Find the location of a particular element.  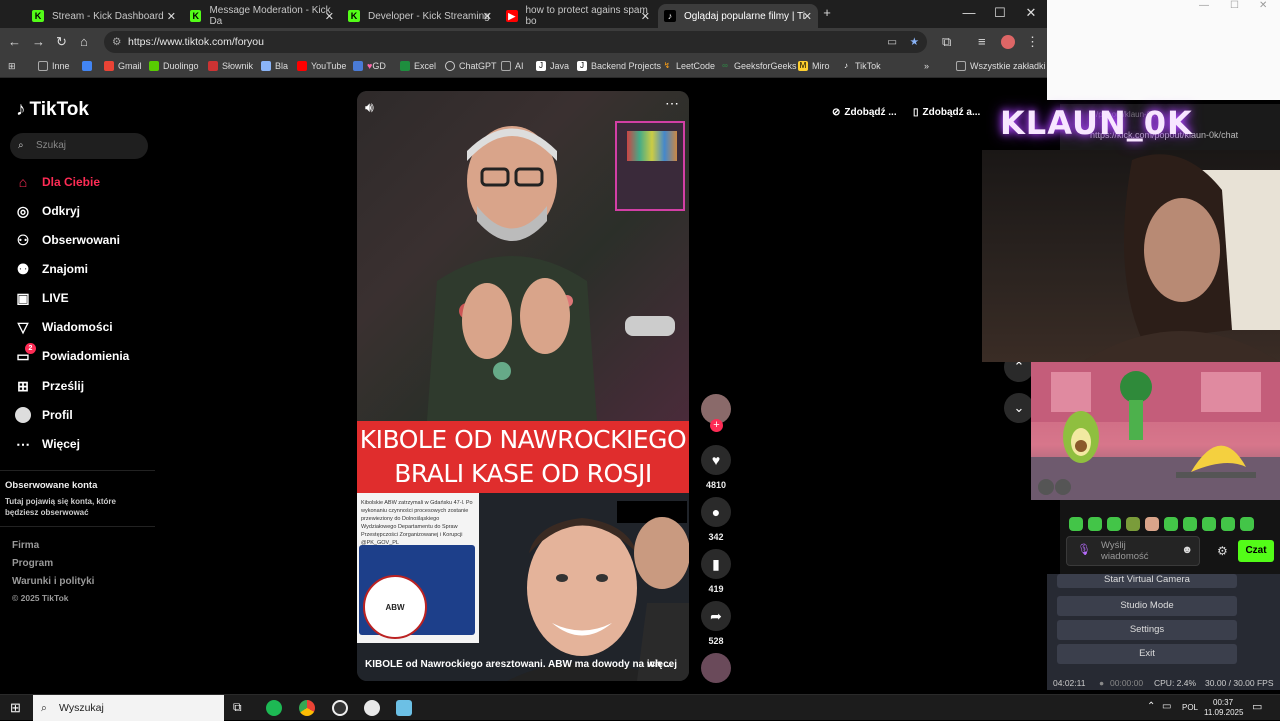

bookmark-item: Excel is located at coordinates (418, 66).